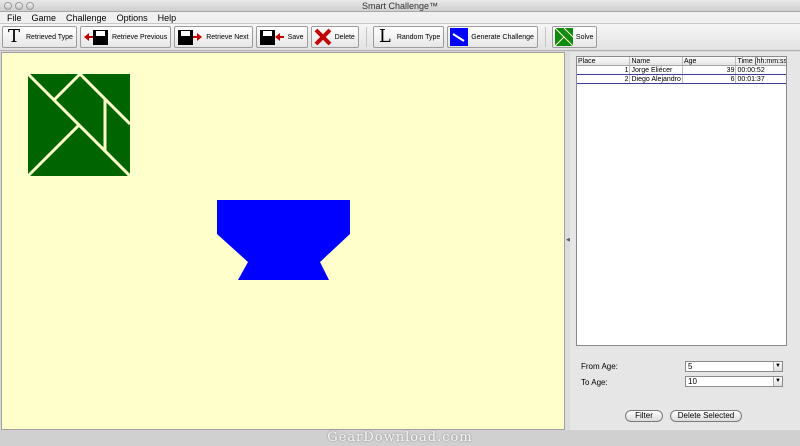 The height and width of the screenshot is (446, 800). Describe the element at coordinates (400, 437) in the screenshot. I see `watermark: GearDownload.com` at that location.